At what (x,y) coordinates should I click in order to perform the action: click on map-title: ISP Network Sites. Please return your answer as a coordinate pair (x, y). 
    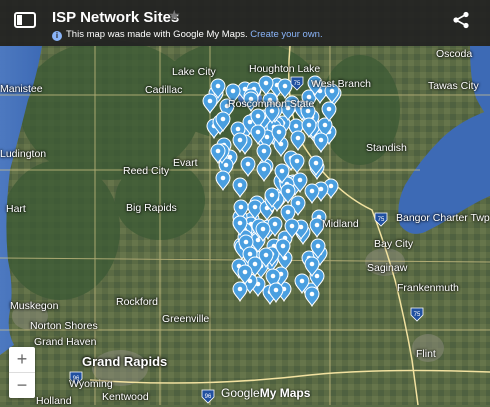
    Looking at the image, I should click on (116, 17).